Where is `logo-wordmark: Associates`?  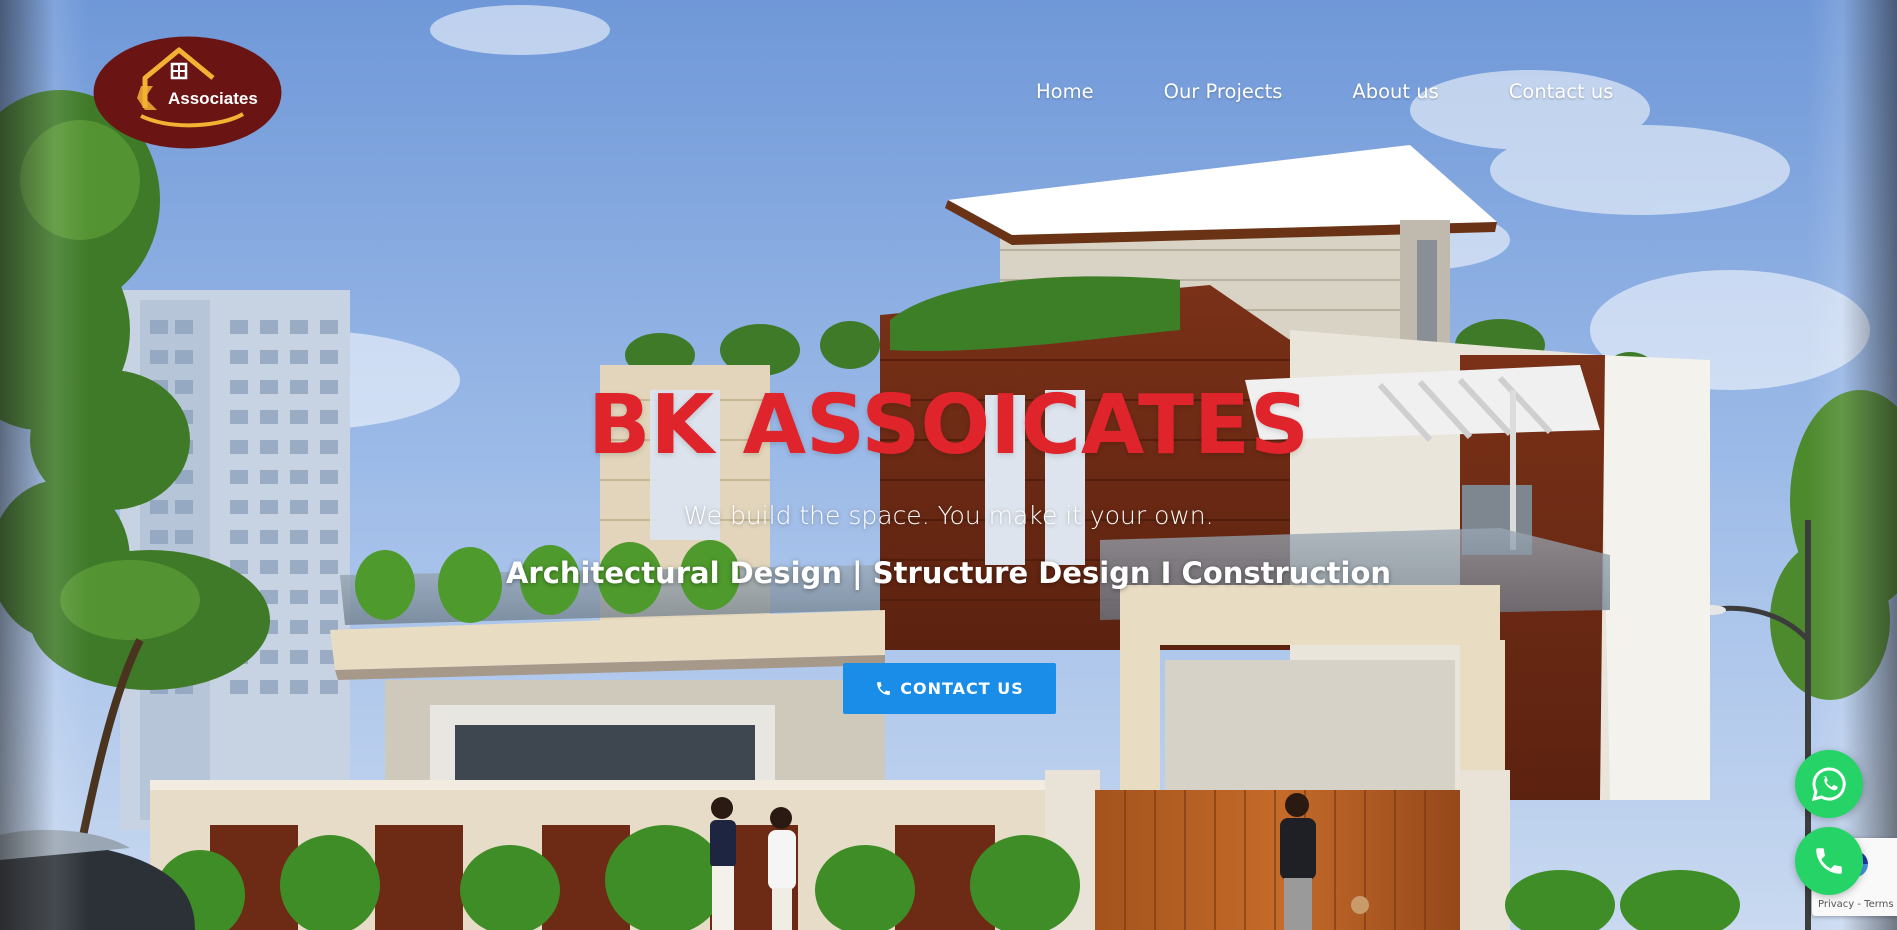 logo-wordmark: Associates is located at coordinates (213, 98).